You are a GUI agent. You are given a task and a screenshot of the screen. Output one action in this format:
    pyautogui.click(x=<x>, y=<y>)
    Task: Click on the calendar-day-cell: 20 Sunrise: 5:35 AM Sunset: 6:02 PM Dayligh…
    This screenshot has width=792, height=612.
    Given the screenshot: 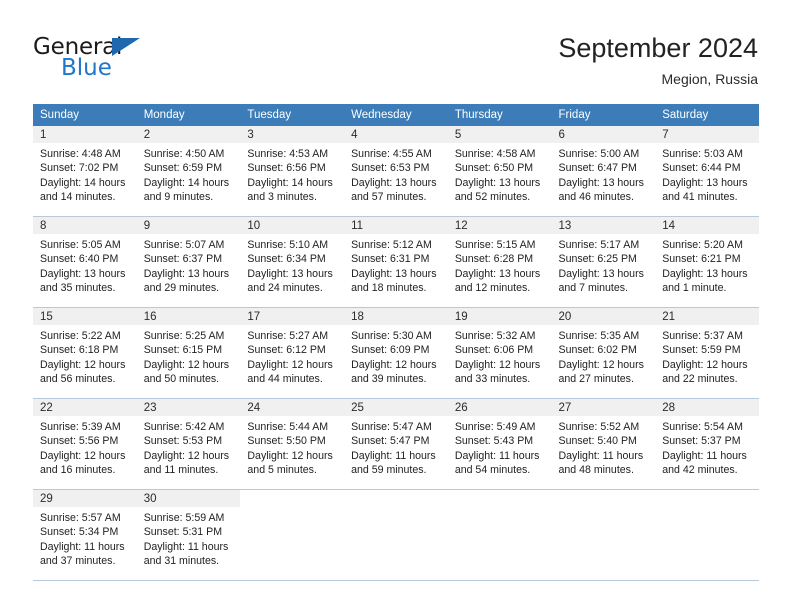 What is the action you would take?
    pyautogui.click(x=603, y=353)
    